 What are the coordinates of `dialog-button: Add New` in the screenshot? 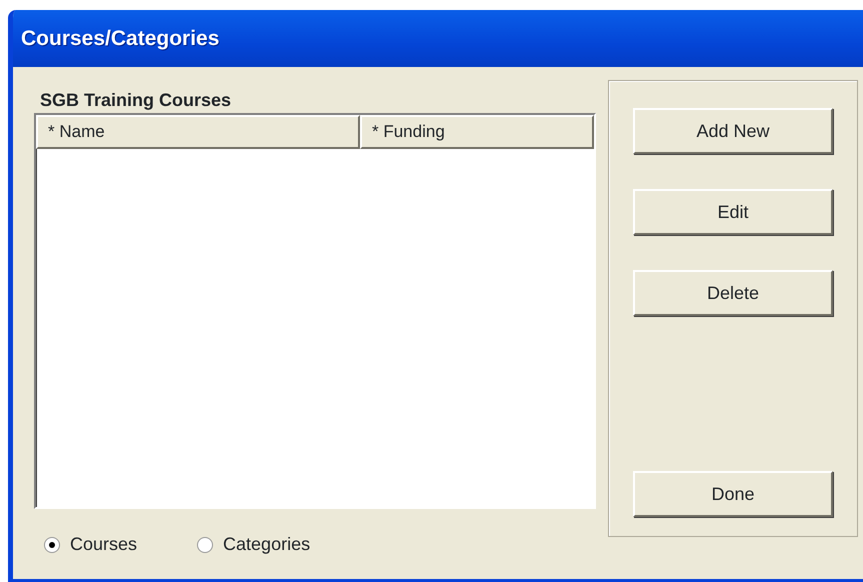 It's located at (733, 131).